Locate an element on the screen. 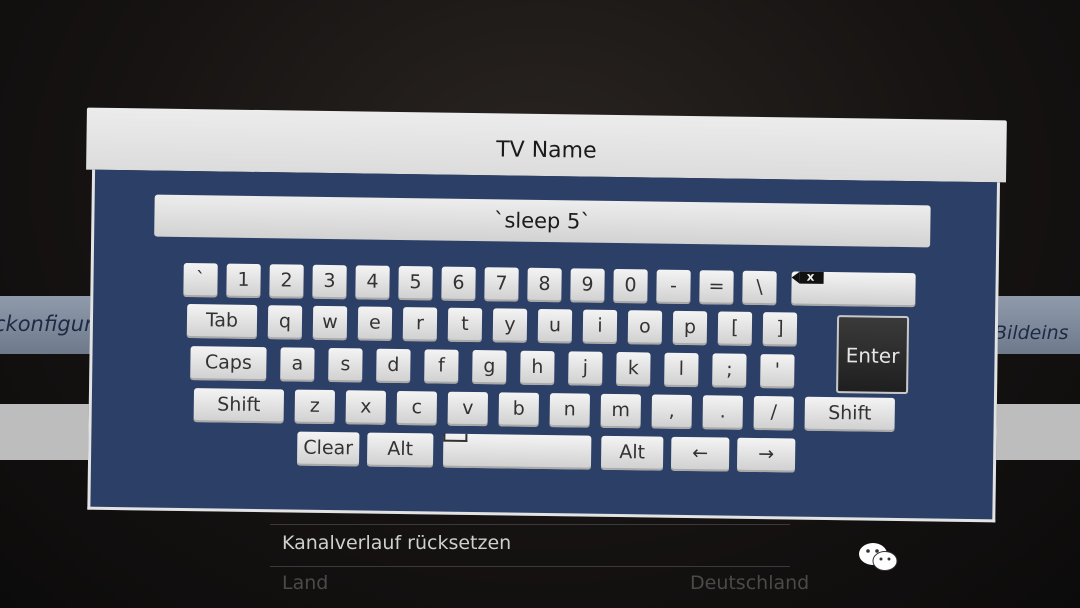 The width and height of the screenshot is (1080, 608). key-comma: , is located at coordinates (671, 412).